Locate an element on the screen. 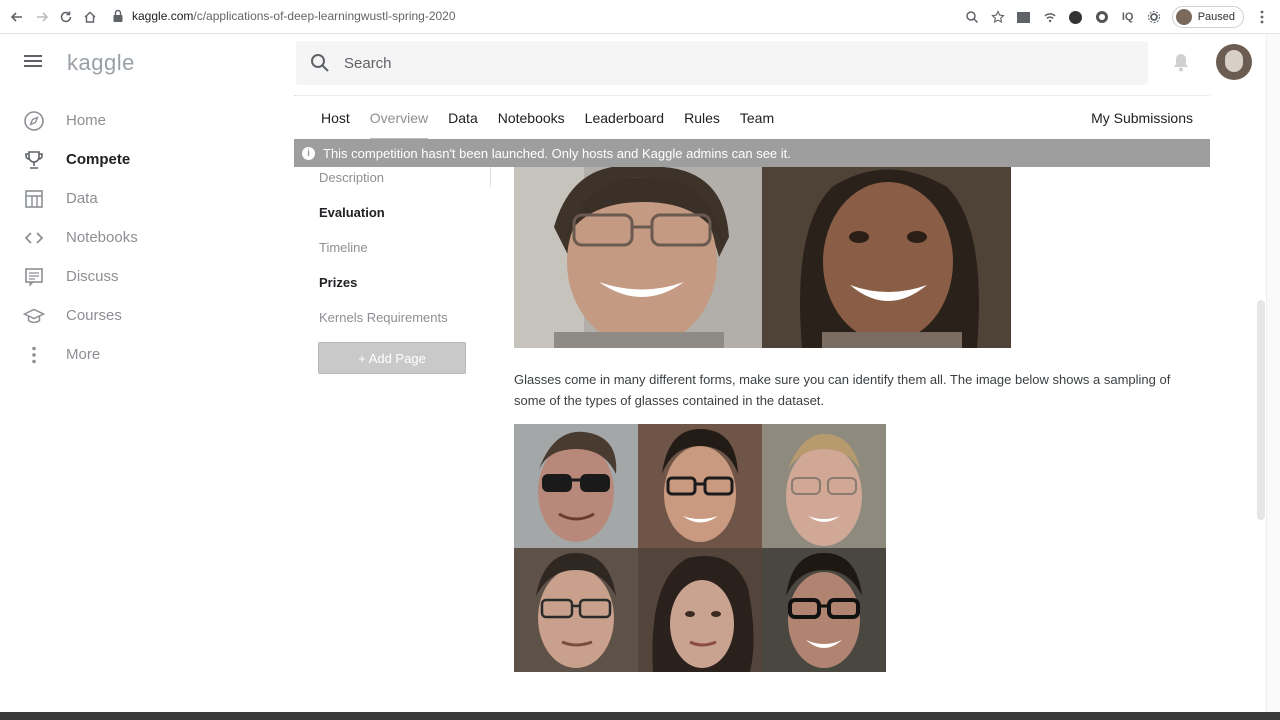 This screenshot has height=720, width=1280. sidebar-item-courses: Courses is located at coordinates (147, 315).